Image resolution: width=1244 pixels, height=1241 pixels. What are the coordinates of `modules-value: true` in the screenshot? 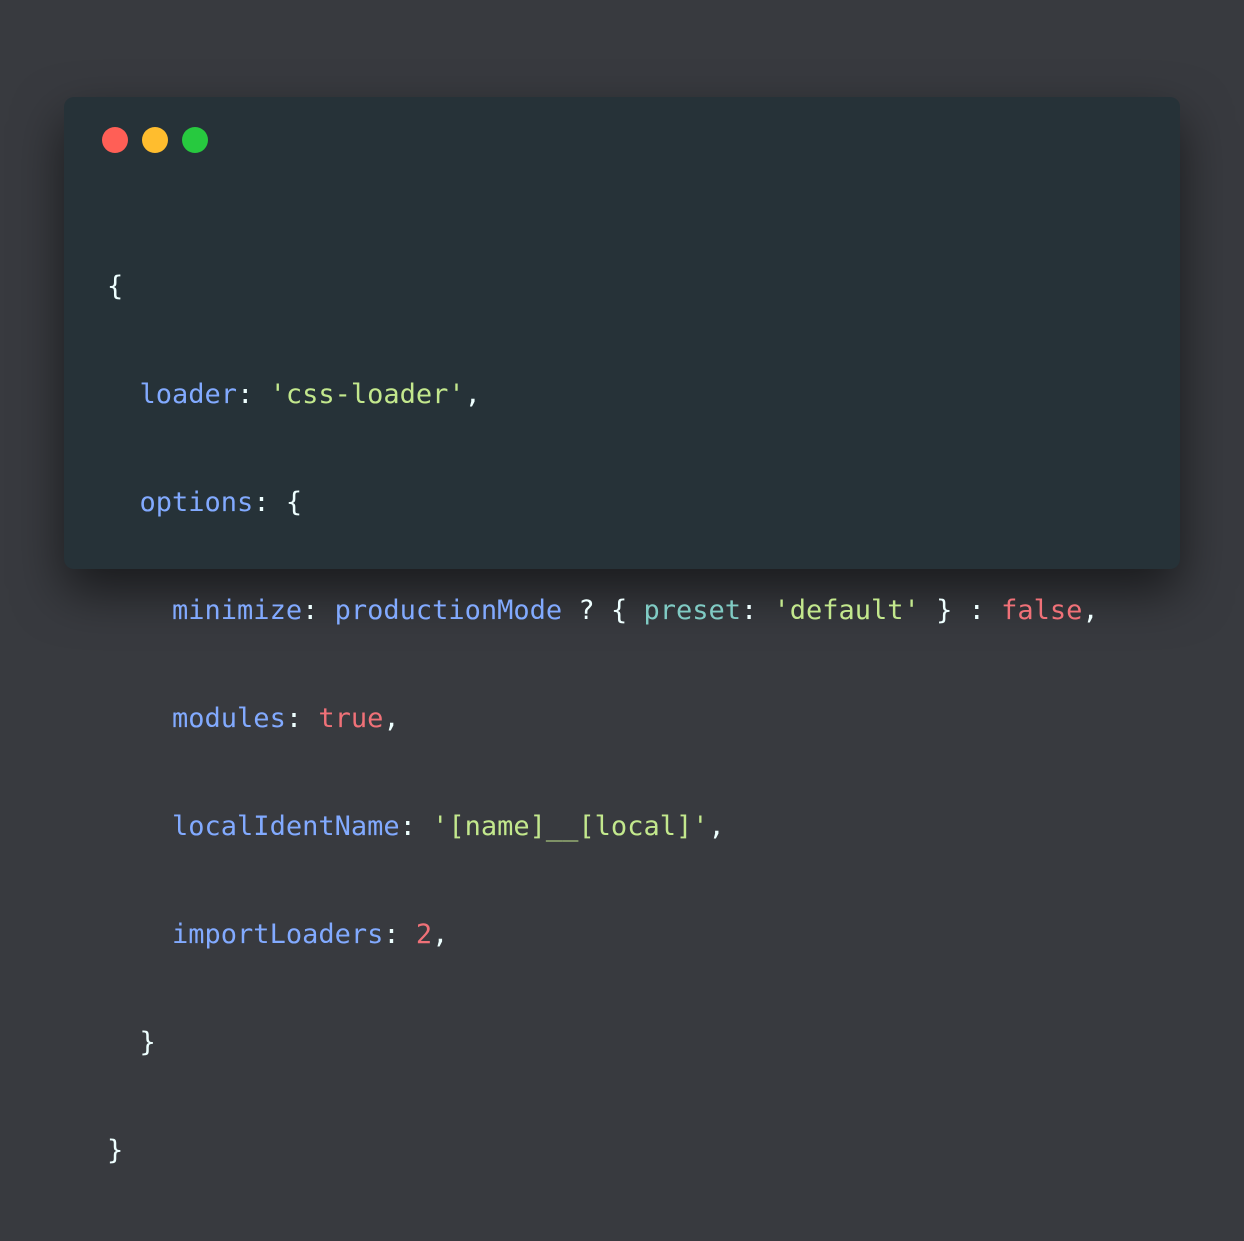 It's located at (351, 718).